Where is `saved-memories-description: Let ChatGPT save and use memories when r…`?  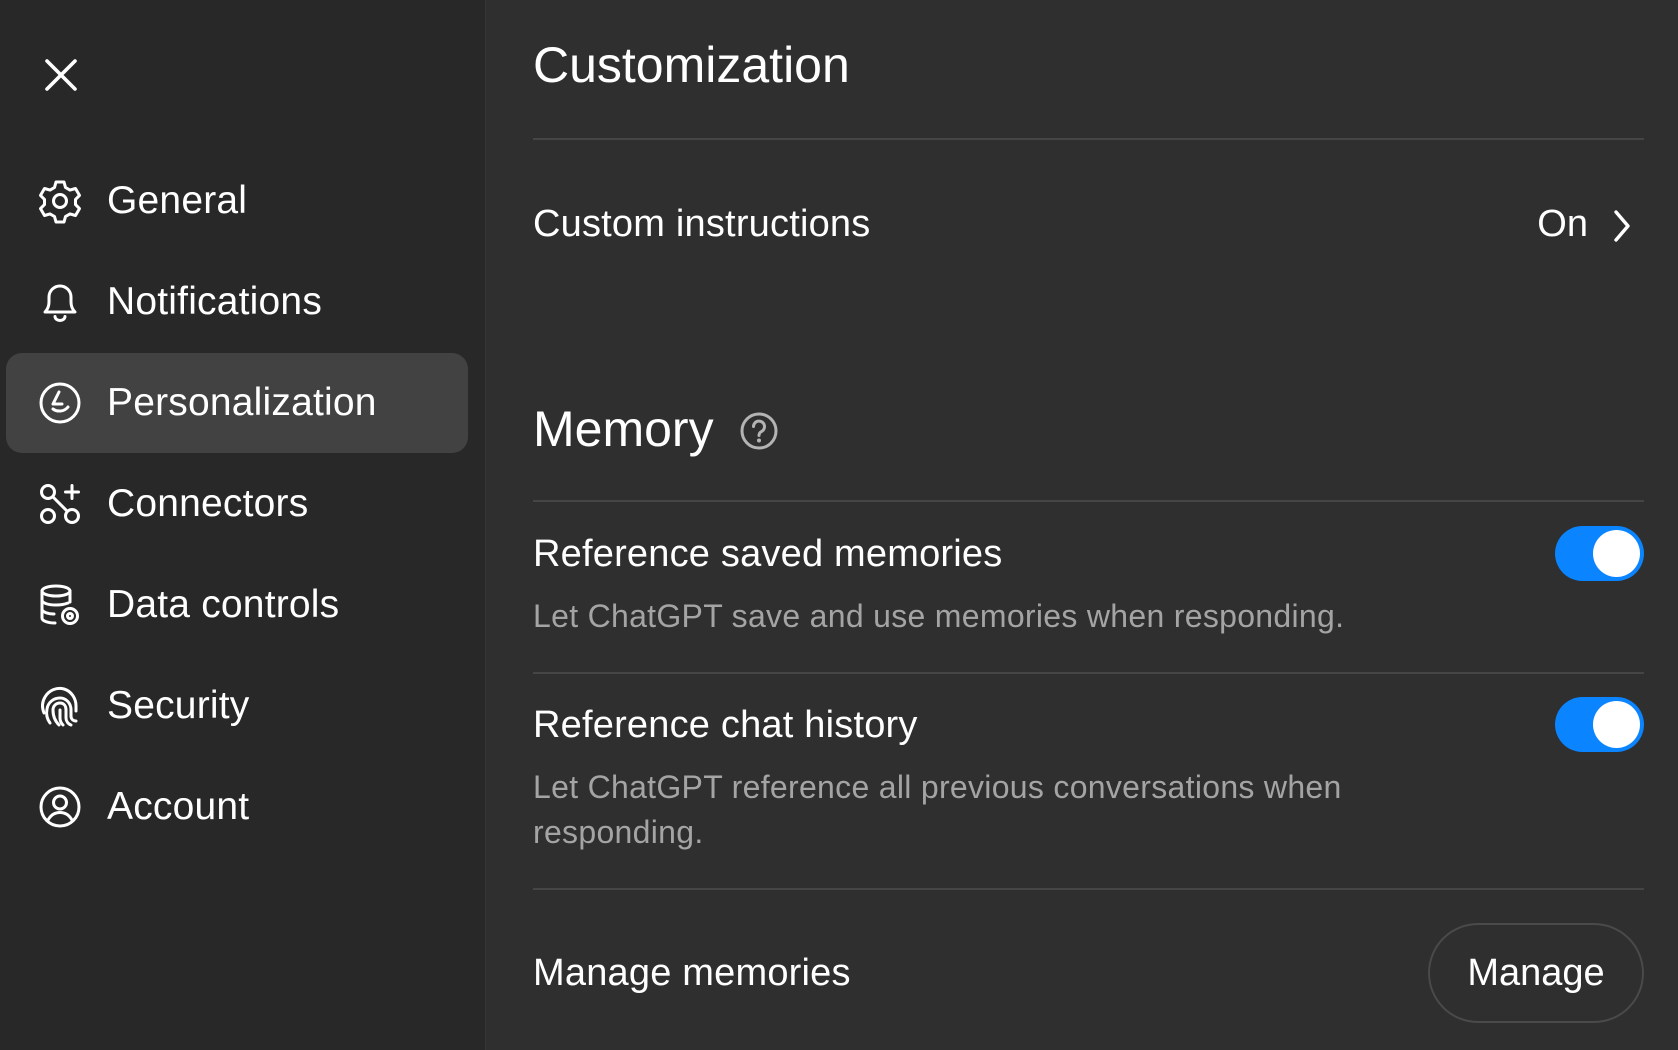 saved-memories-description: Let ChatGPT save and use memories when r… is located at coordinates (939, 616).